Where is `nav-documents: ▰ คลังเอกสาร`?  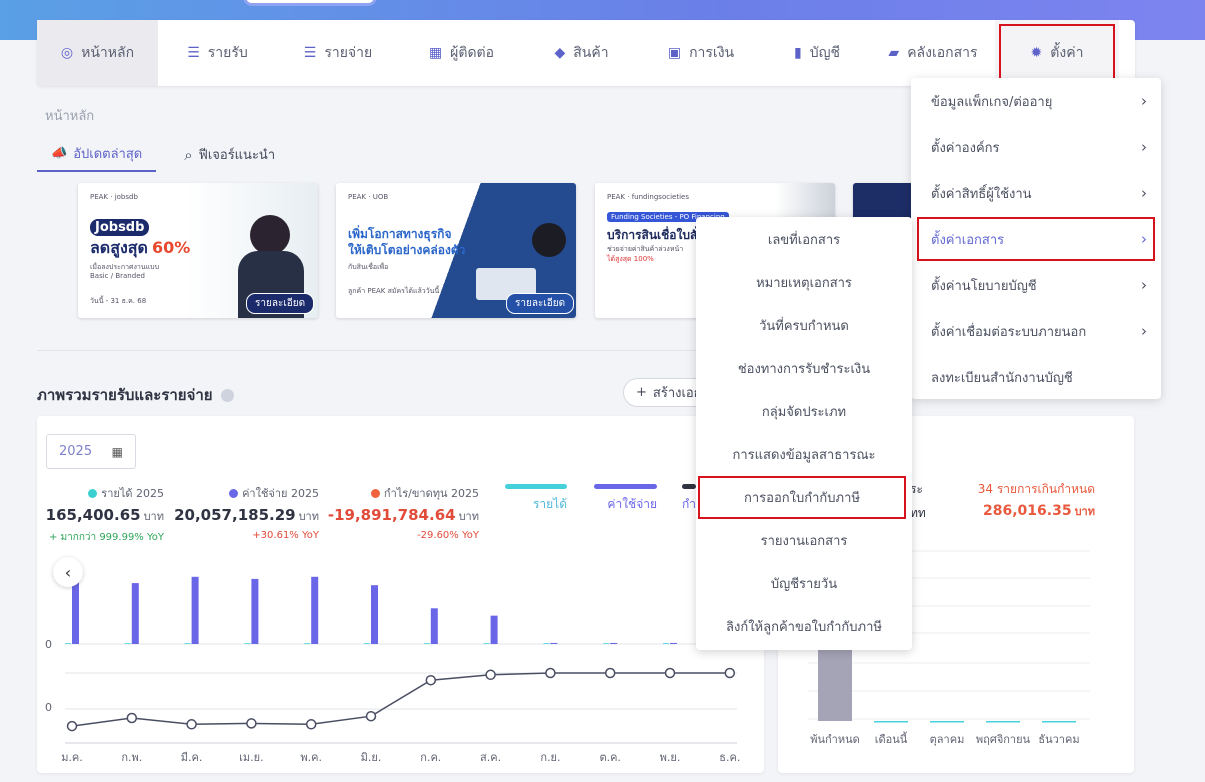 nav-documents: ▰ คลังเอกสาร is located at coordinates (933, 53).